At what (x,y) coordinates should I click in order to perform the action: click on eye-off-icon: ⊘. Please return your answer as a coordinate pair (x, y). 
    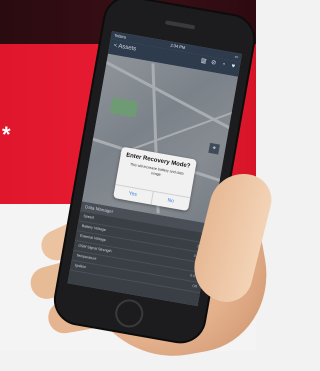
    Looking at the image, I should click on (213, 64).